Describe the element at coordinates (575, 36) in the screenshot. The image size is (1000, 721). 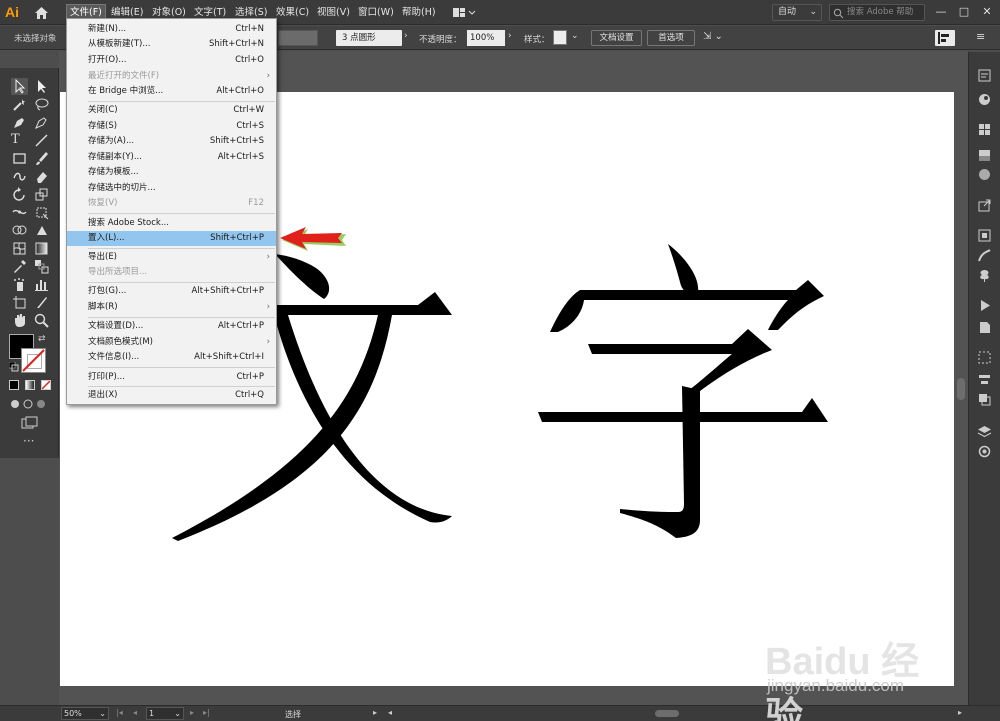
I see `chevron-down-icon: ⌄` at that location.